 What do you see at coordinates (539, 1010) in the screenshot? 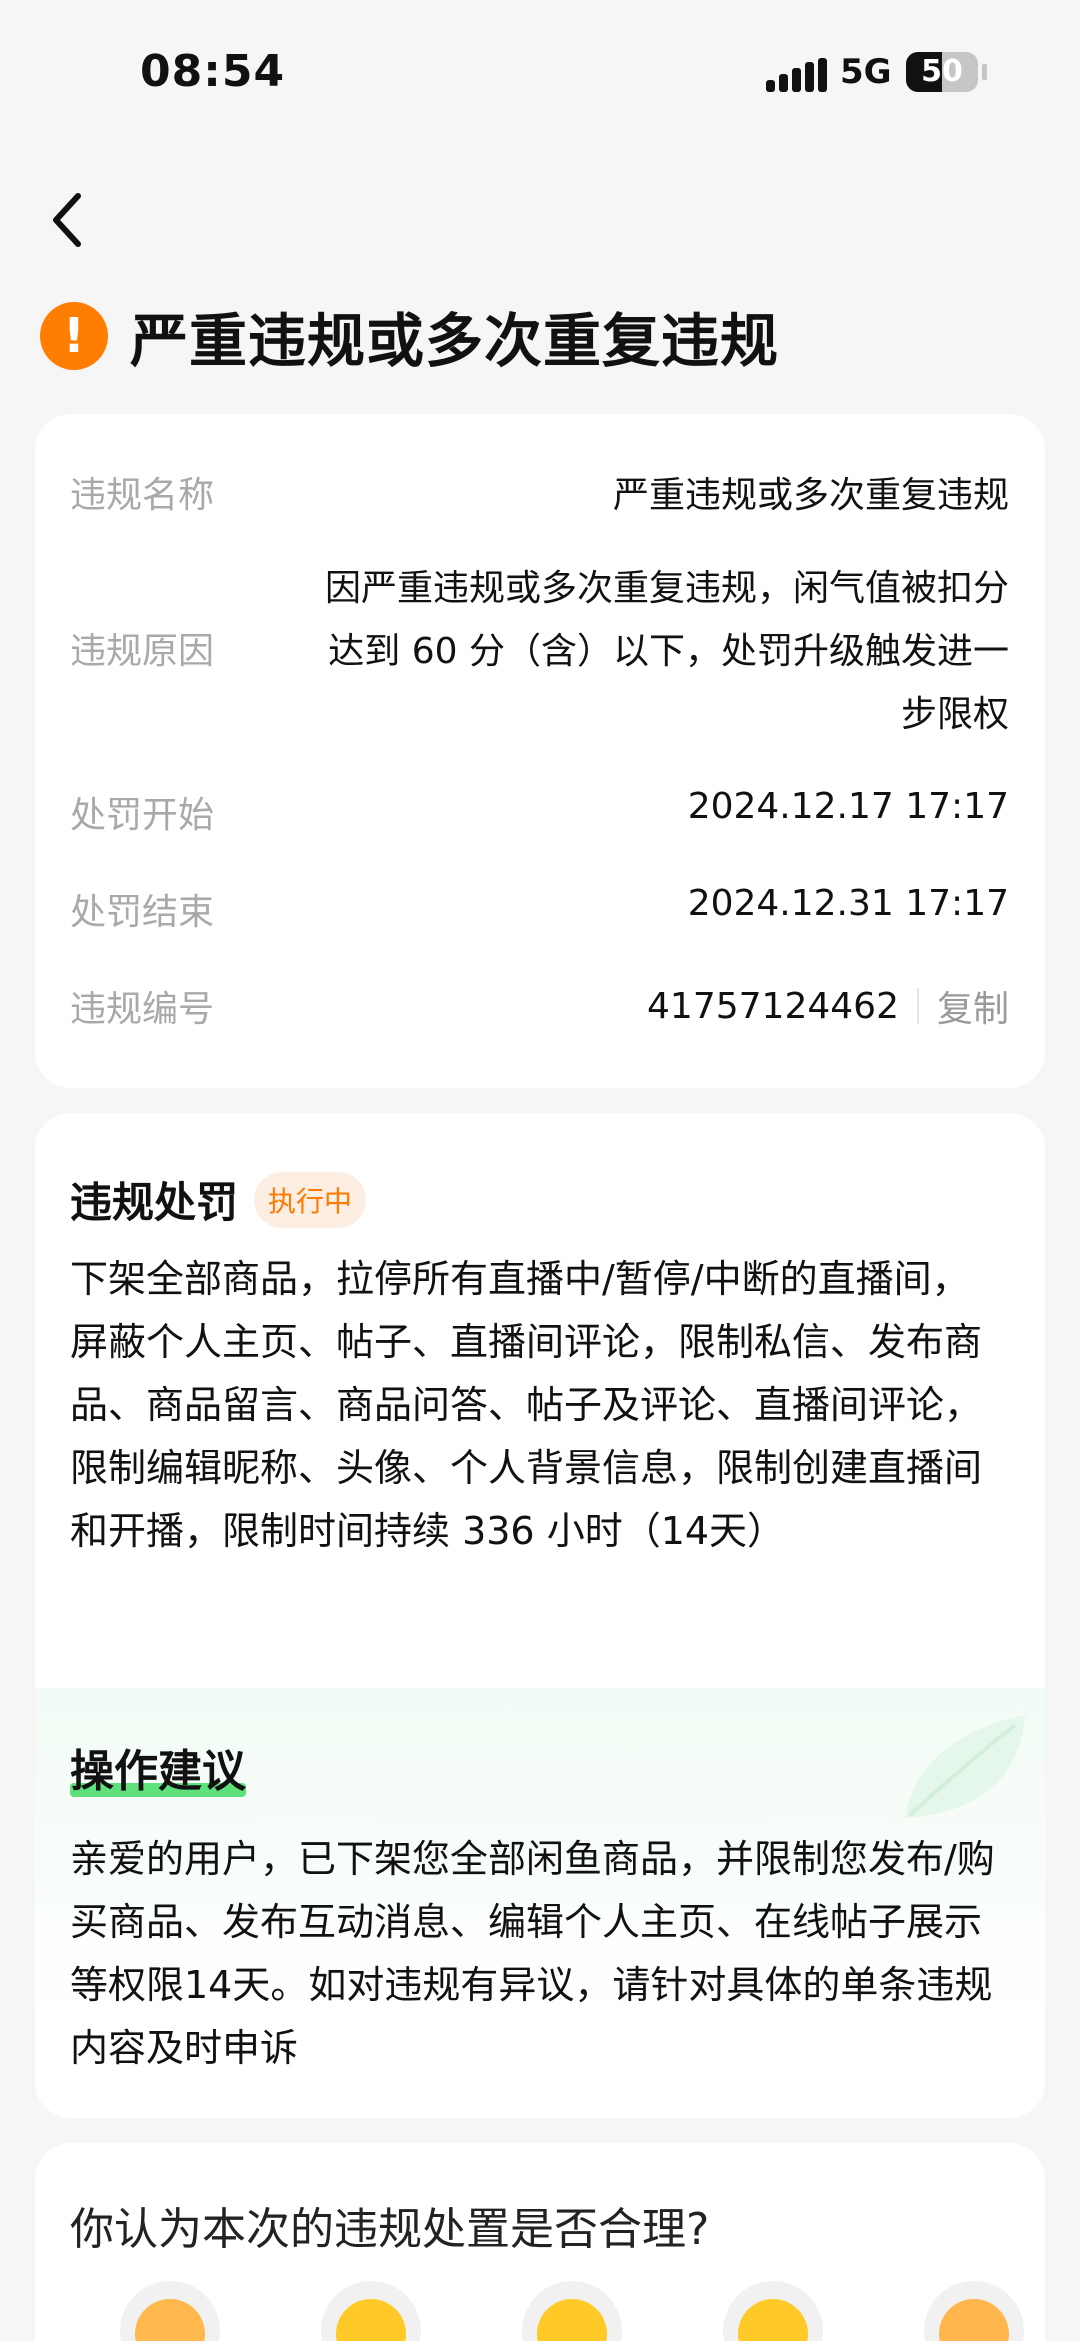
I see `detail-row-id: 违规编号 41757124462 复制` at bounding box center [539, 1010].